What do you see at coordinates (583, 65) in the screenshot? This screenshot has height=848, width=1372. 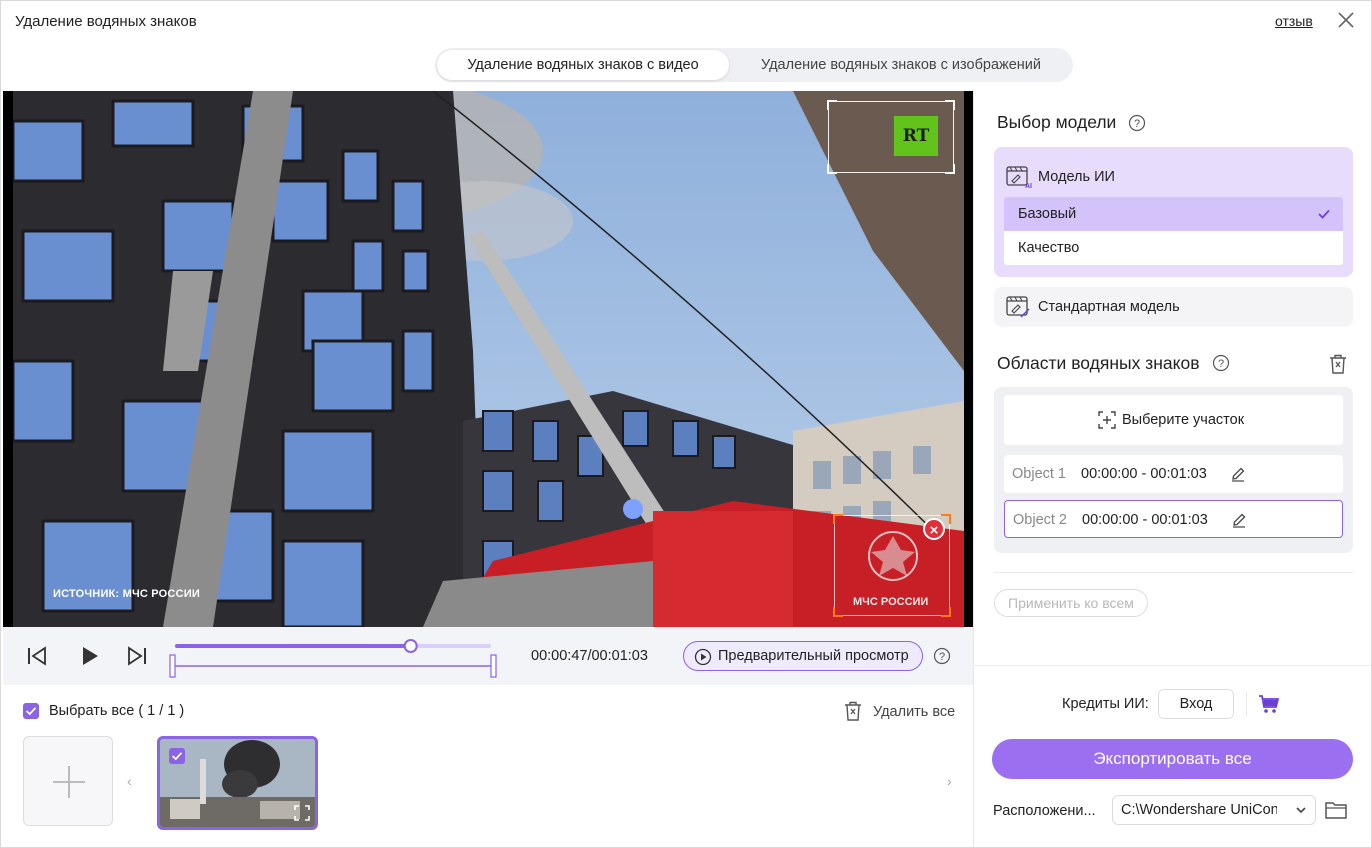 I see `tab-video: Удаление водяных знаков с видео` at bounding box center [583, 65].